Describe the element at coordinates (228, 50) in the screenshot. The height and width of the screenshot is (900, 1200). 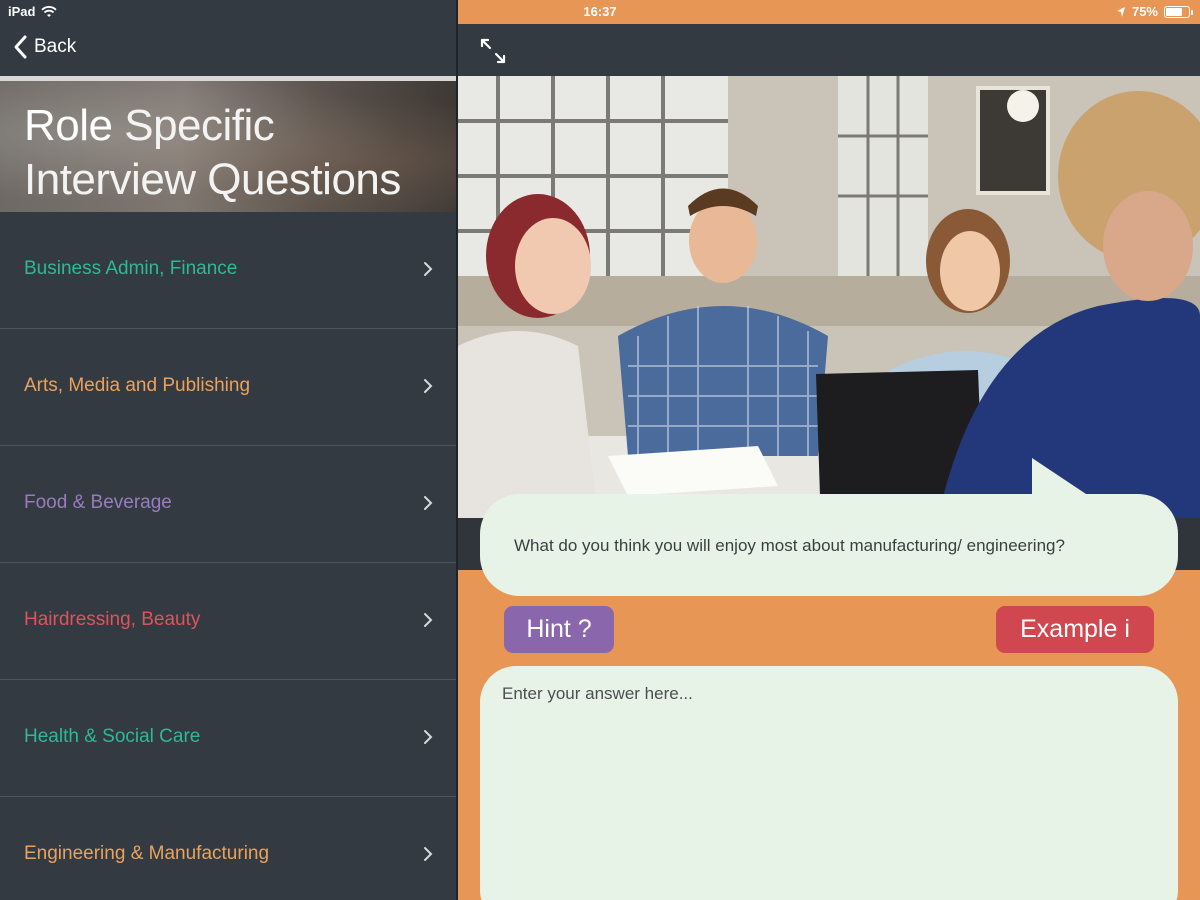
I see `master-nav-bar: Back` at that location.